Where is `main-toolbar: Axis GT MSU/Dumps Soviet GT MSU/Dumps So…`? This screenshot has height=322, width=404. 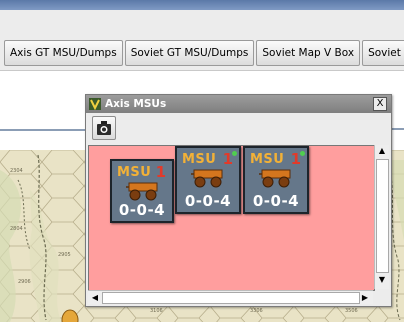 main-toolbar: Axis GT MSU/Dumps Soviet GT MSU/Dumps So… is located at coordinates (202, 53).